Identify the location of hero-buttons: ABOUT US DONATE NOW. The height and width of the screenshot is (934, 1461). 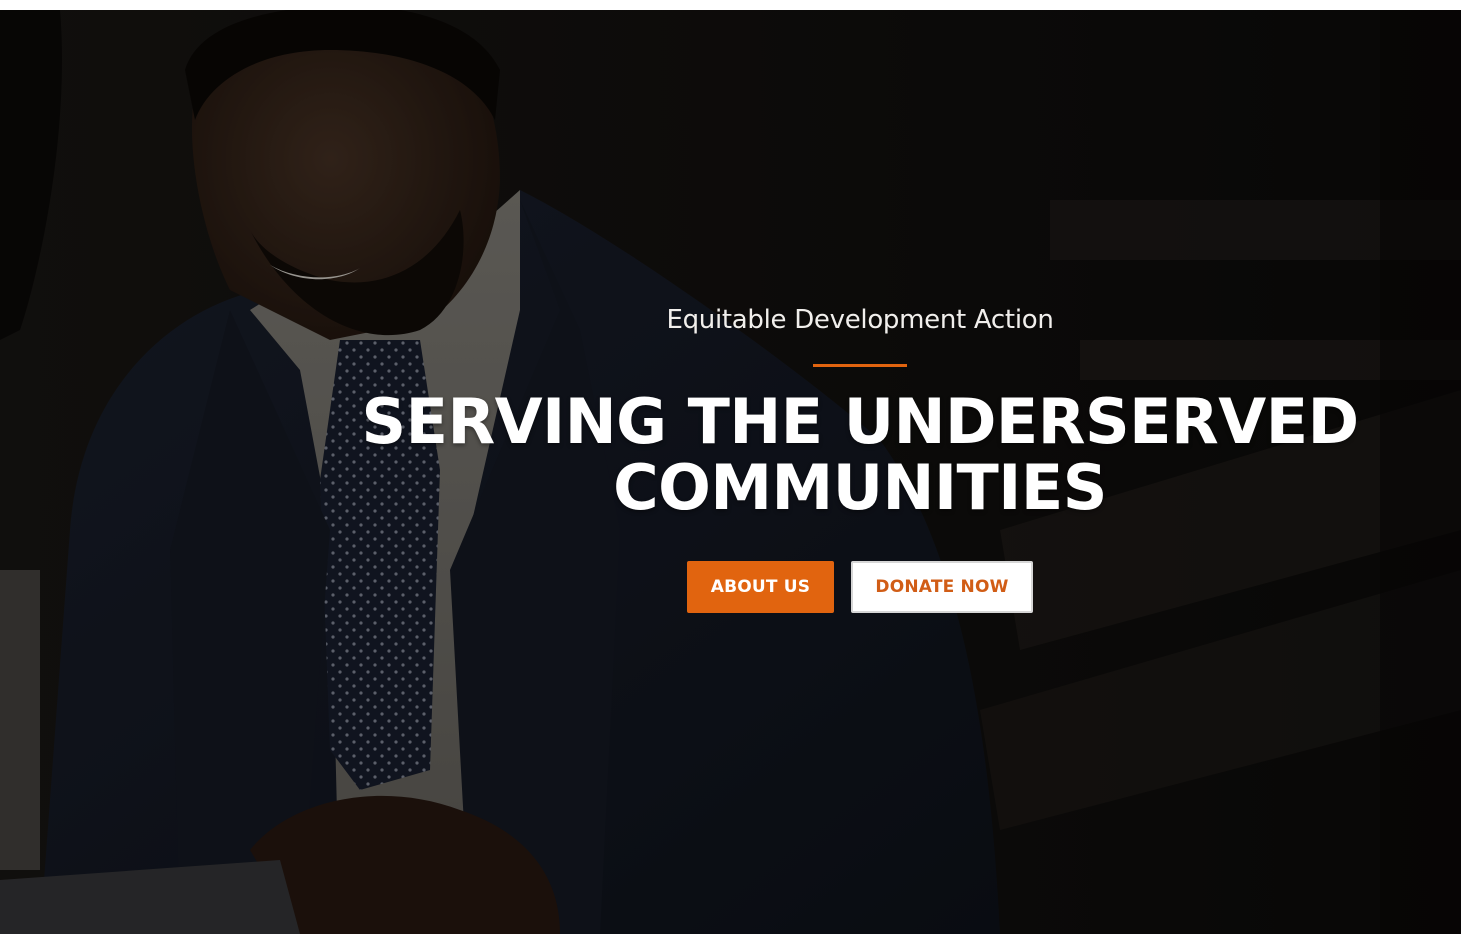
(860, 587).